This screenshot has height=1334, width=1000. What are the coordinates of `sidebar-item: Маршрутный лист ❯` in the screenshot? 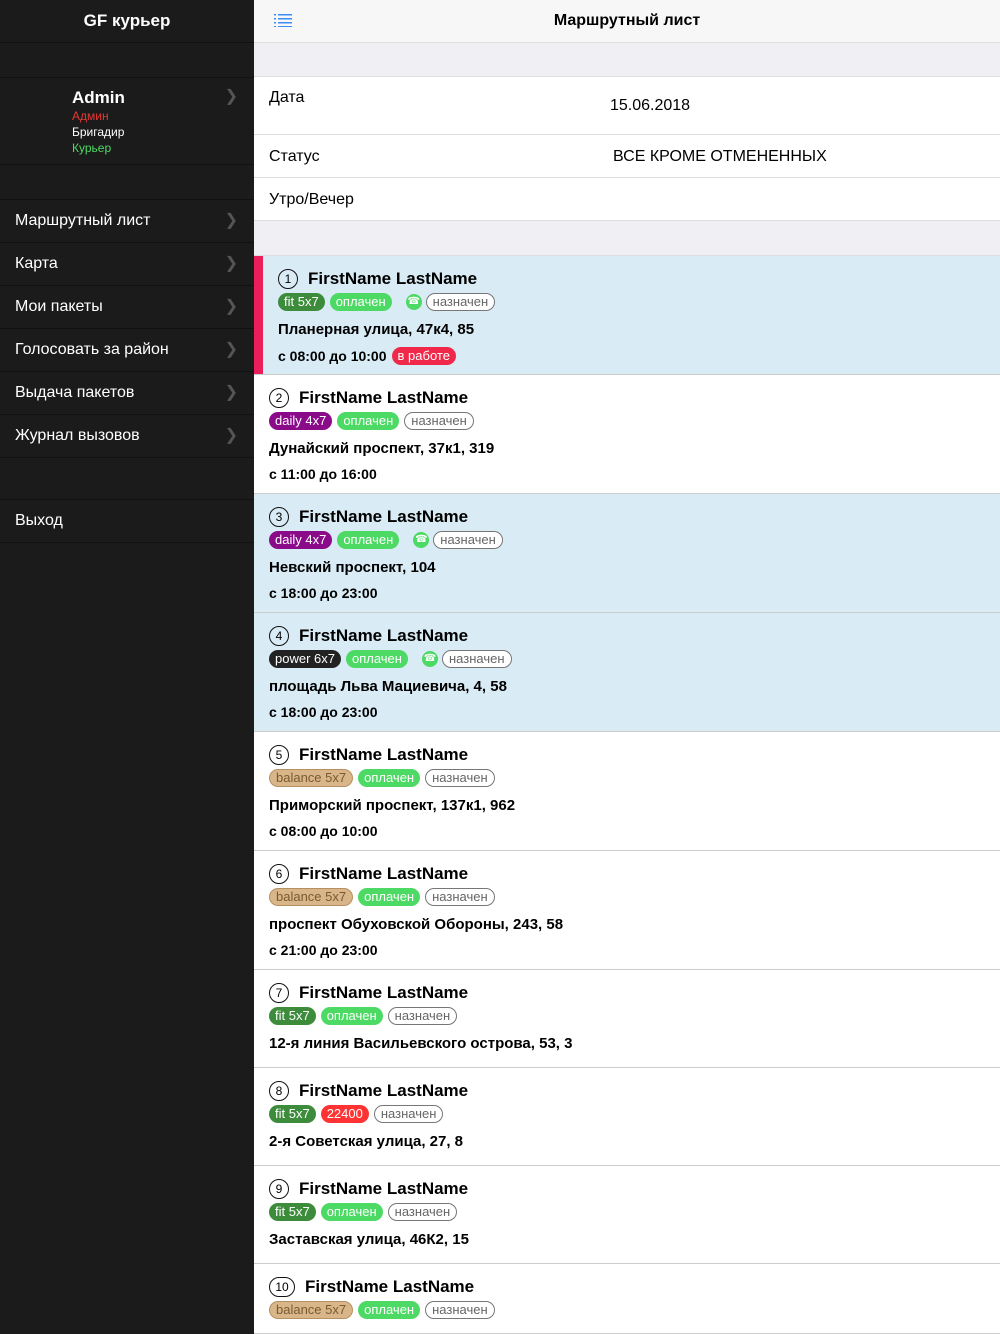 It's located at (127, 221).